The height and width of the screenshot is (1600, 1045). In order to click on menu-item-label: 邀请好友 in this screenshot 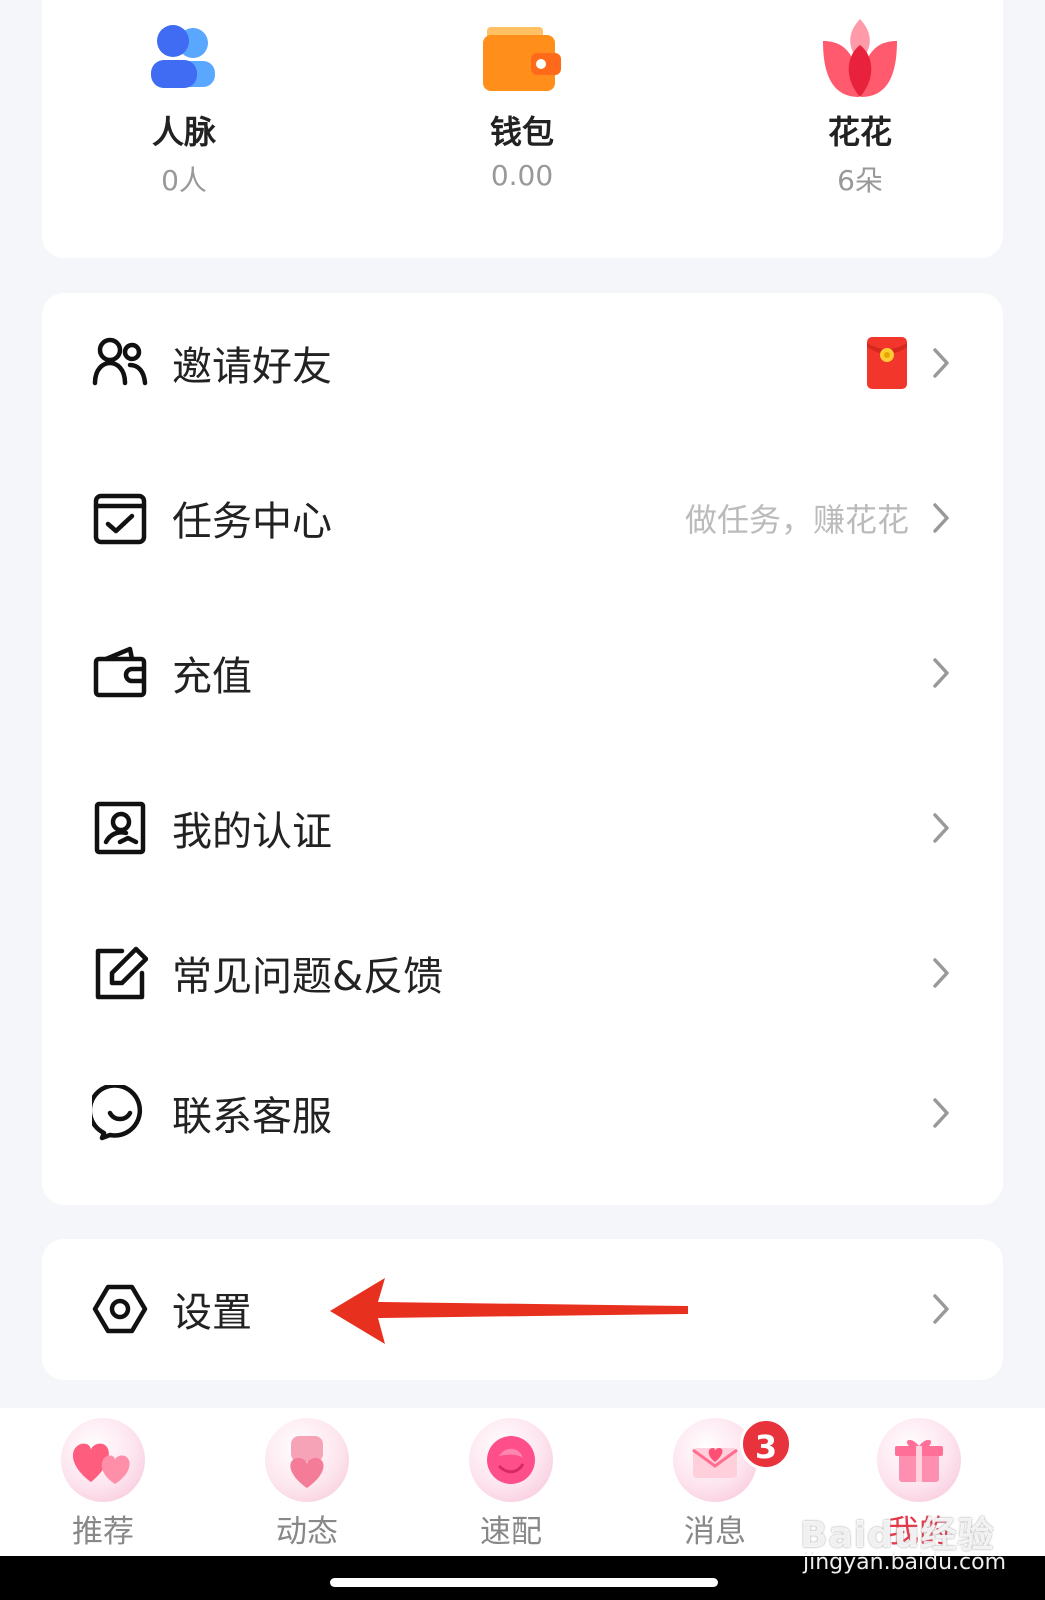, I will do `click(252, 367)`.